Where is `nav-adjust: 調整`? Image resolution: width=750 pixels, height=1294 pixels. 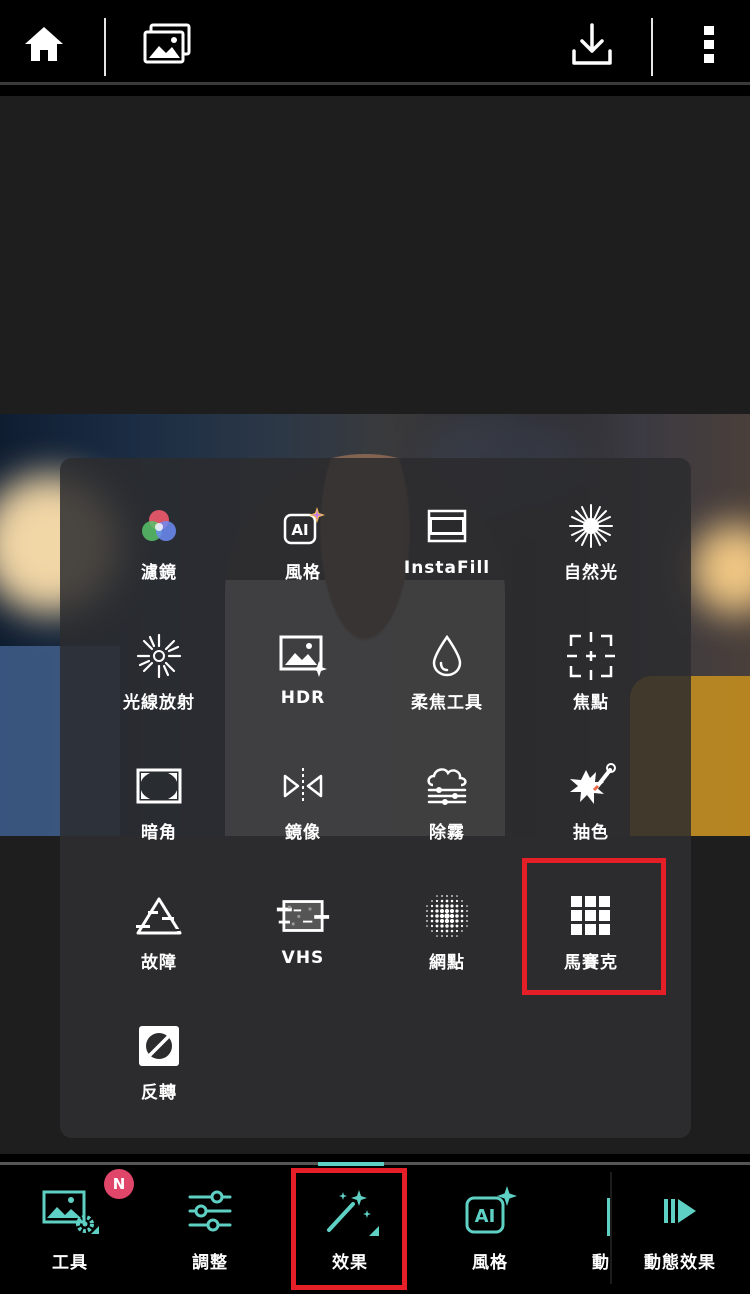 nav-adjust: 調整 is located at coordinates (210, 1234).